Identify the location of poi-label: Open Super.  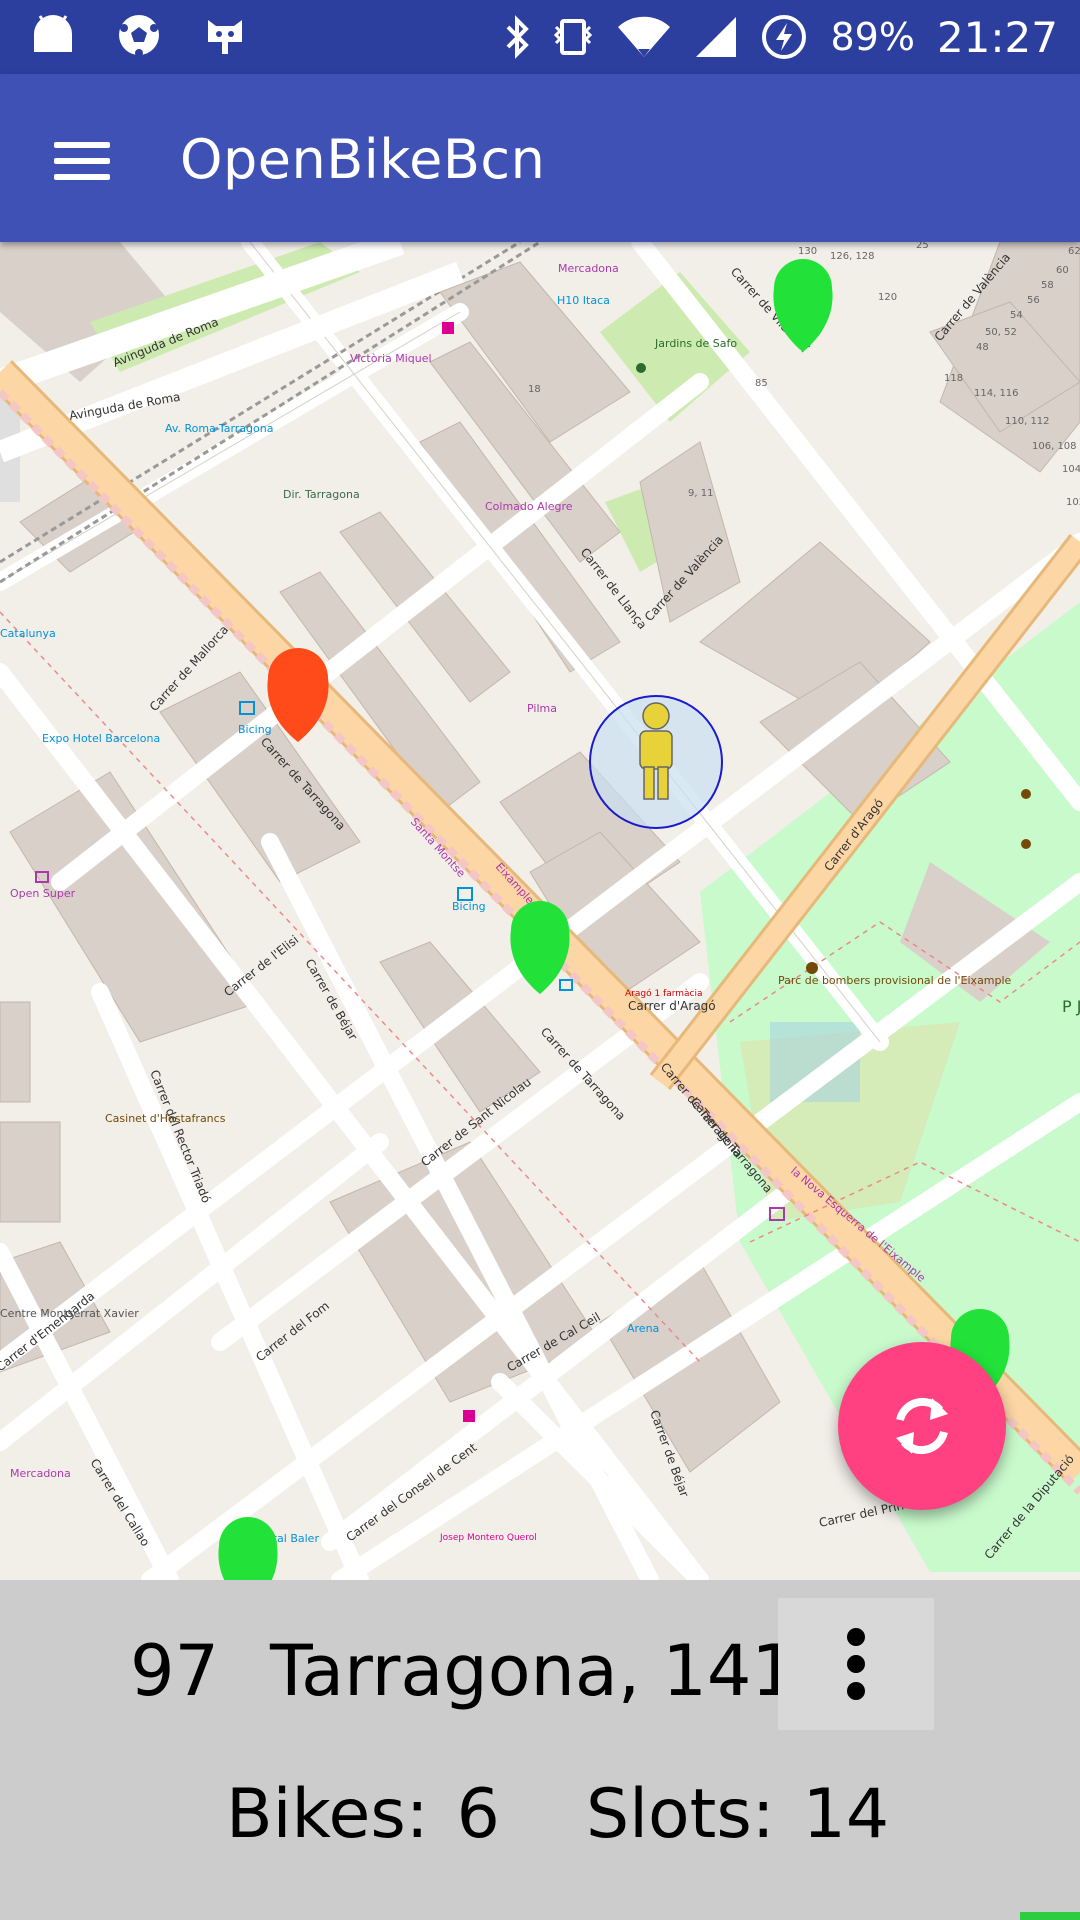
(43, 893).